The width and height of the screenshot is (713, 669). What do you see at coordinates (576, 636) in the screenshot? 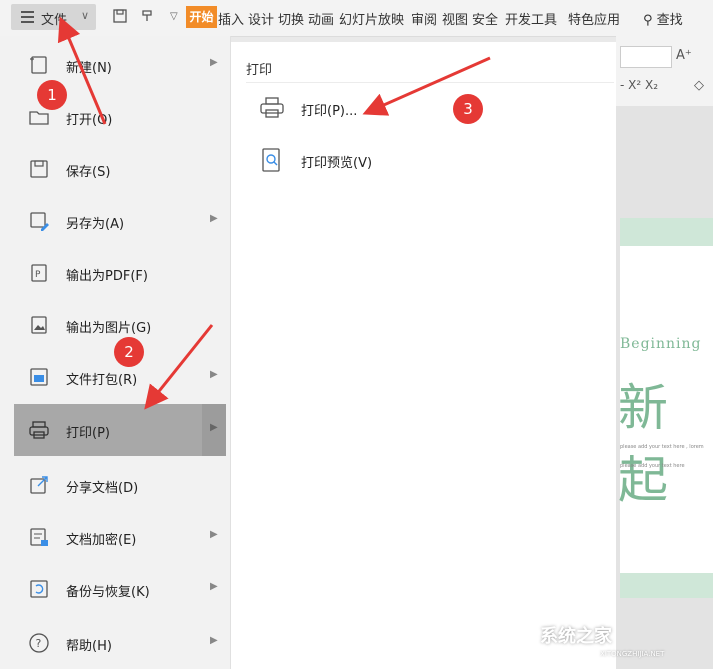
I see `watermark-logo: 系统之家` at bounding box center [576, 636].